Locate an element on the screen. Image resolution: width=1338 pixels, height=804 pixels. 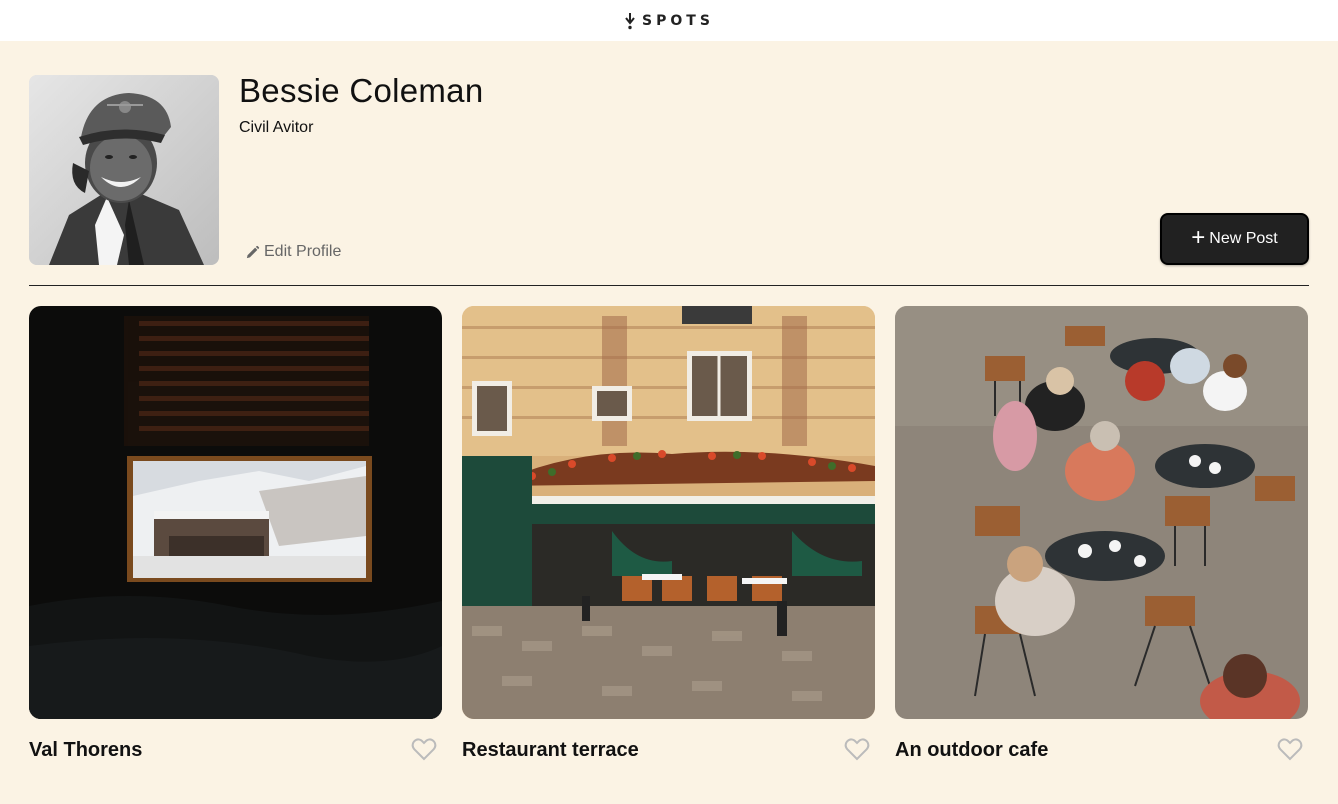
top-bar: SPOTS is located at coordinates (669, 20).